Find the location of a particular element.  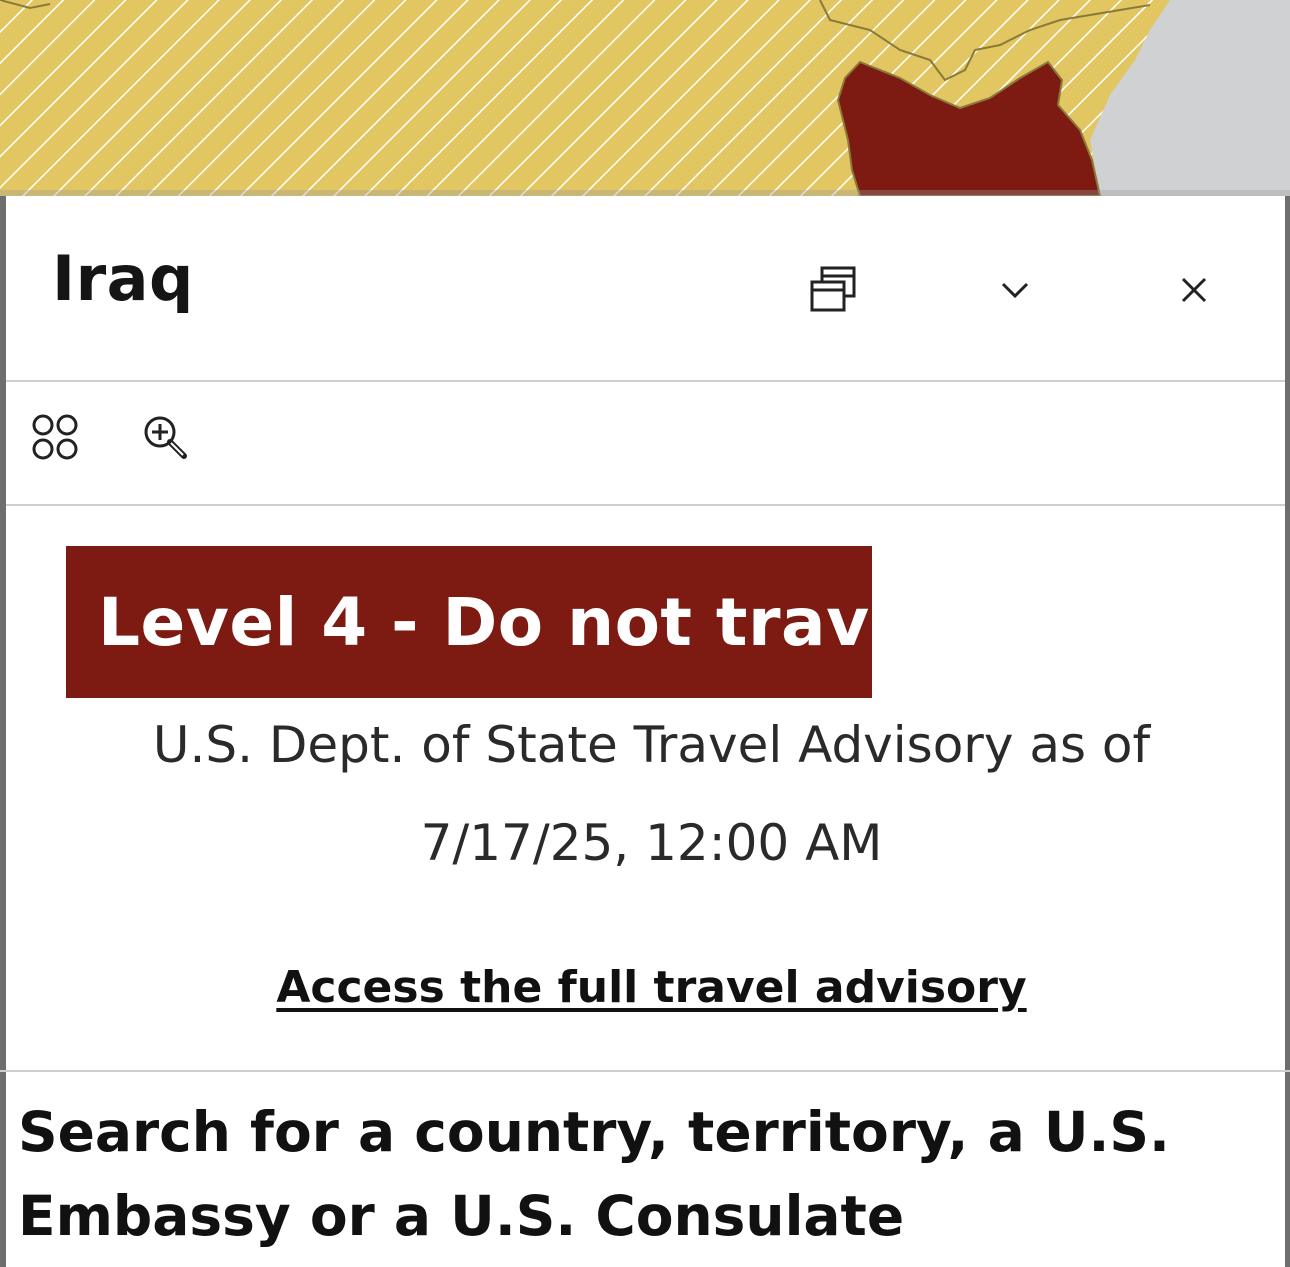

popup-title: Iraq is located at coordinates (123, 278).